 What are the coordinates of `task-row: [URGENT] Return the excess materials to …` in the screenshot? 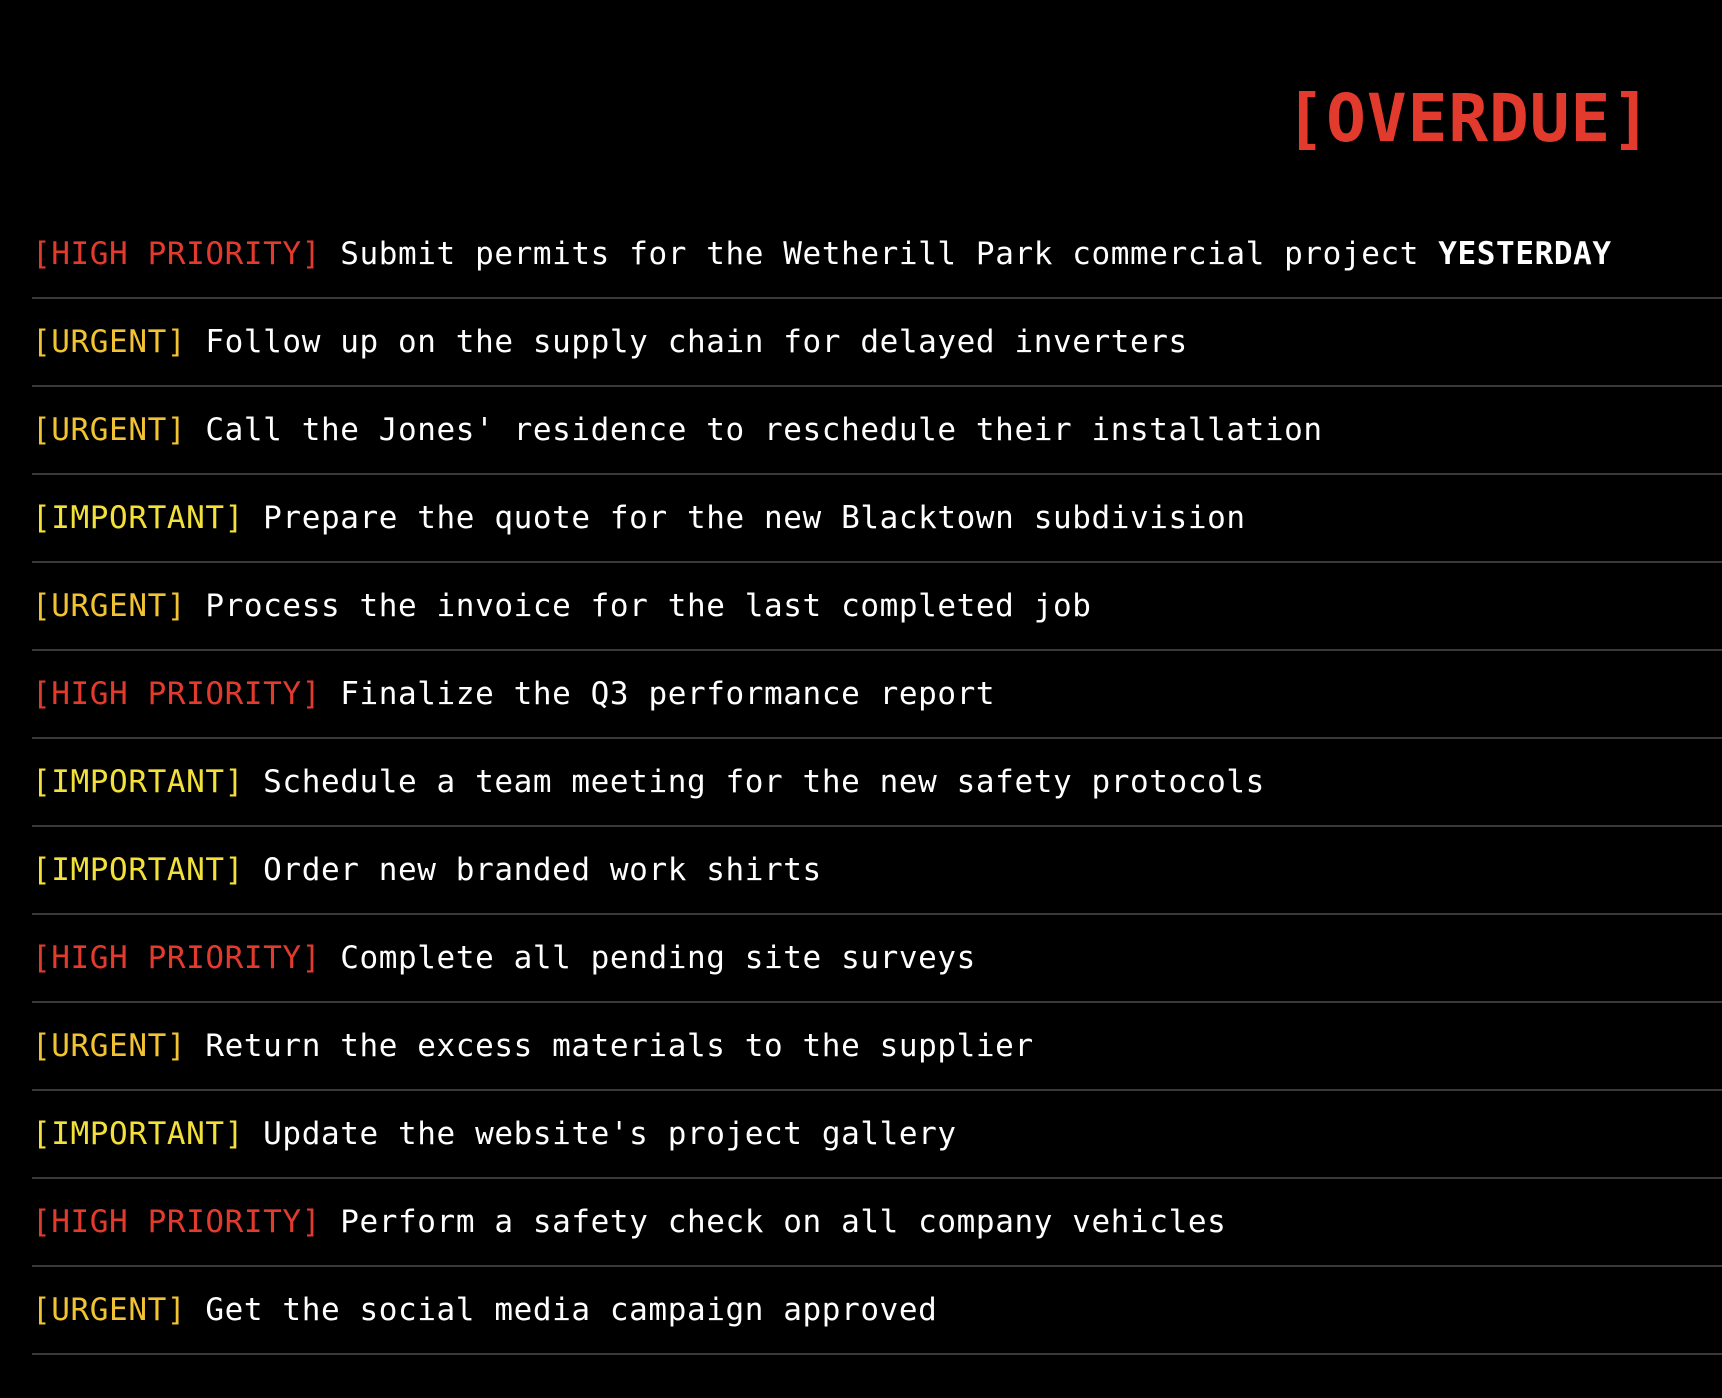 It's located at (877, 1047).